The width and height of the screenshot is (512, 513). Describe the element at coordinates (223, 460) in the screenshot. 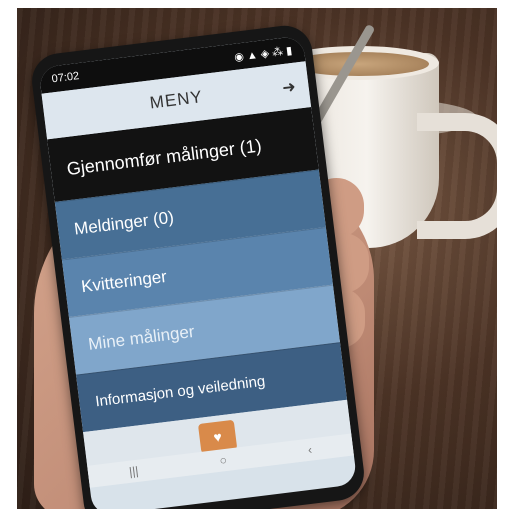

I see `home-button: ○` at that location.